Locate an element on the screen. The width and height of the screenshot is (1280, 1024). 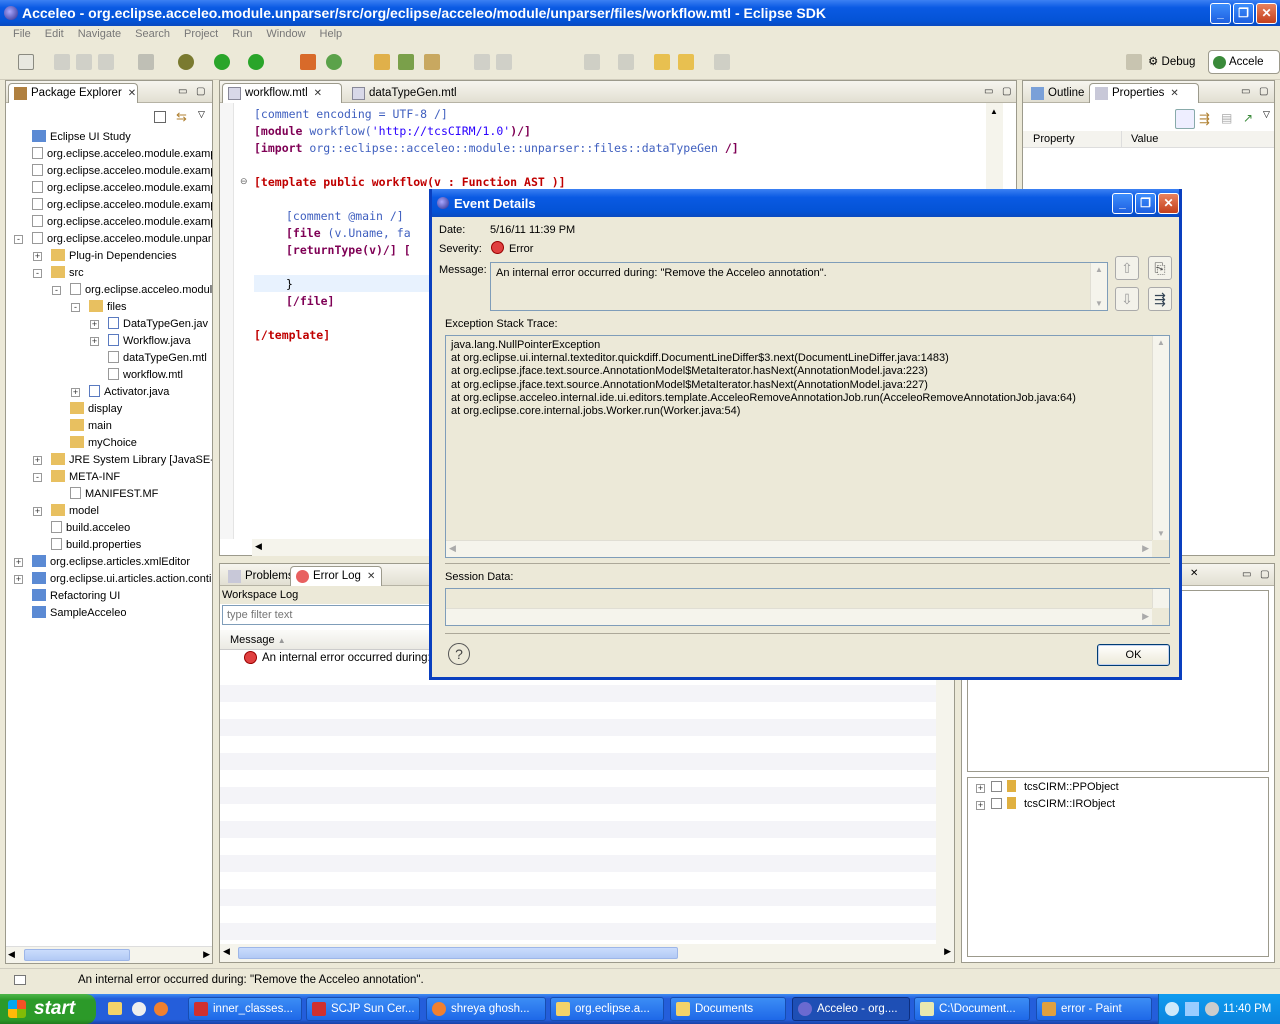
open-perspective-icon is located at coordinates (1134, 62).